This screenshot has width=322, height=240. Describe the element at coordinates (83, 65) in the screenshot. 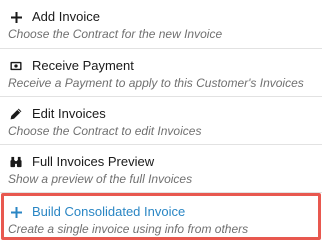

I see `menu-item-label: Receive Payment` at that location.